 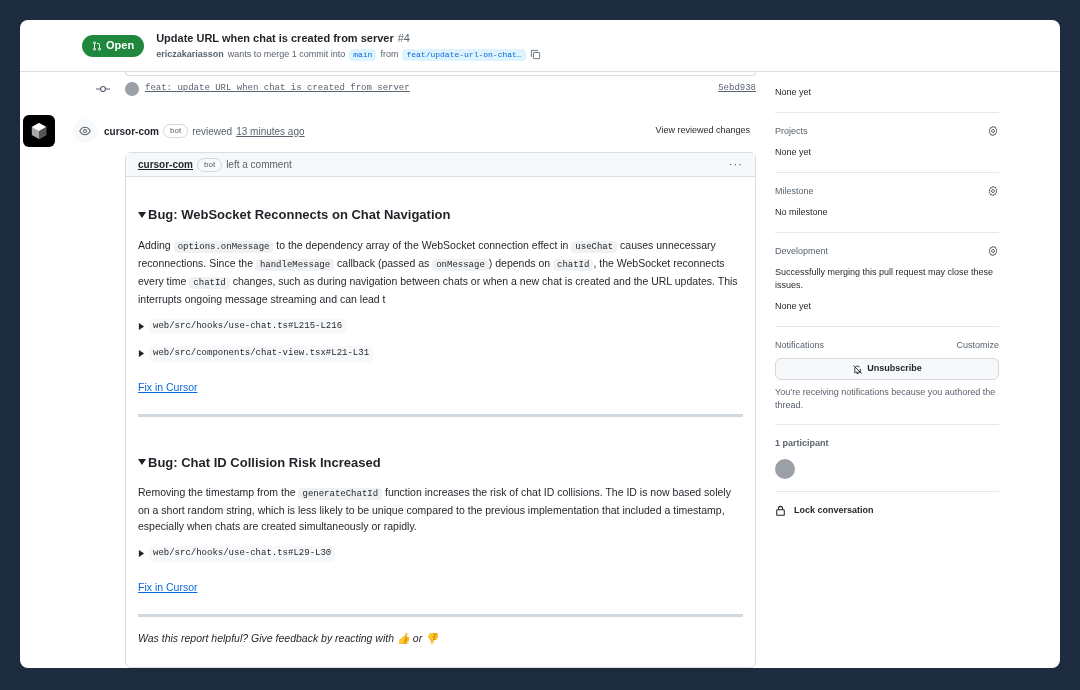 I want to click on pull-request-icon, so click(x=97, y=45).